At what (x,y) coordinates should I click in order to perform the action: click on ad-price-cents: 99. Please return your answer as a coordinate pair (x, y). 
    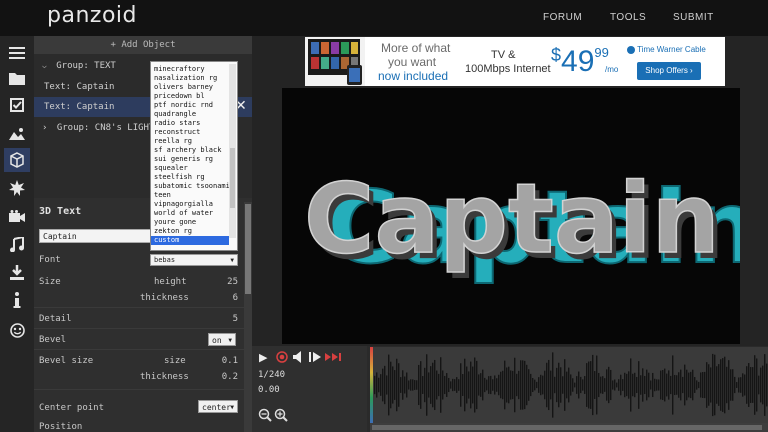
    Looking at the image, I should click on (601, 52).